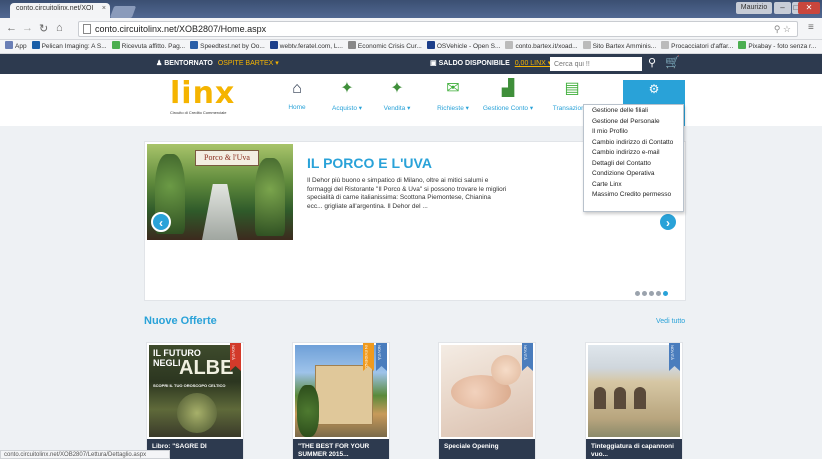 The image size is (822, 459). I want to click on cover-big: ALBE, so click(206, 368).